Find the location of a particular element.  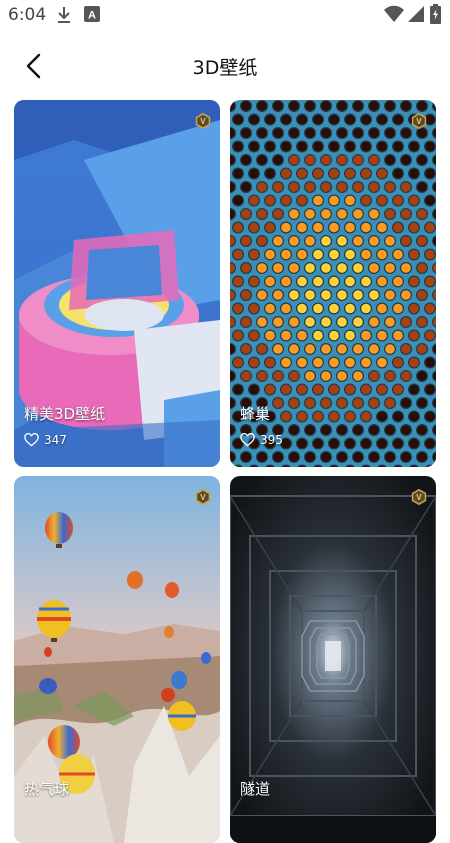

battery-icon is located at coordinates (435, 14).